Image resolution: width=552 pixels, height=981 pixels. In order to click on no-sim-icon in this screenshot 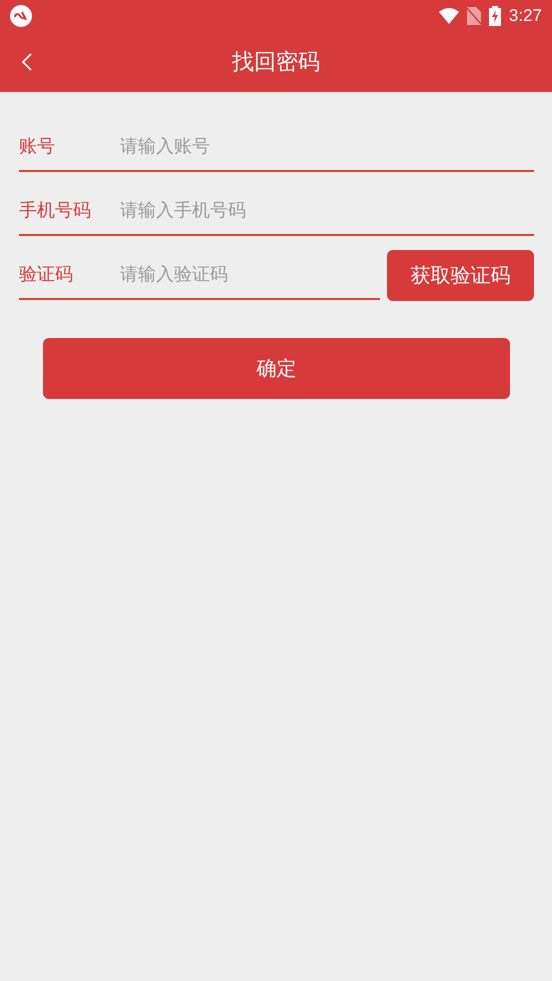, I will do `click(473, 16)`.